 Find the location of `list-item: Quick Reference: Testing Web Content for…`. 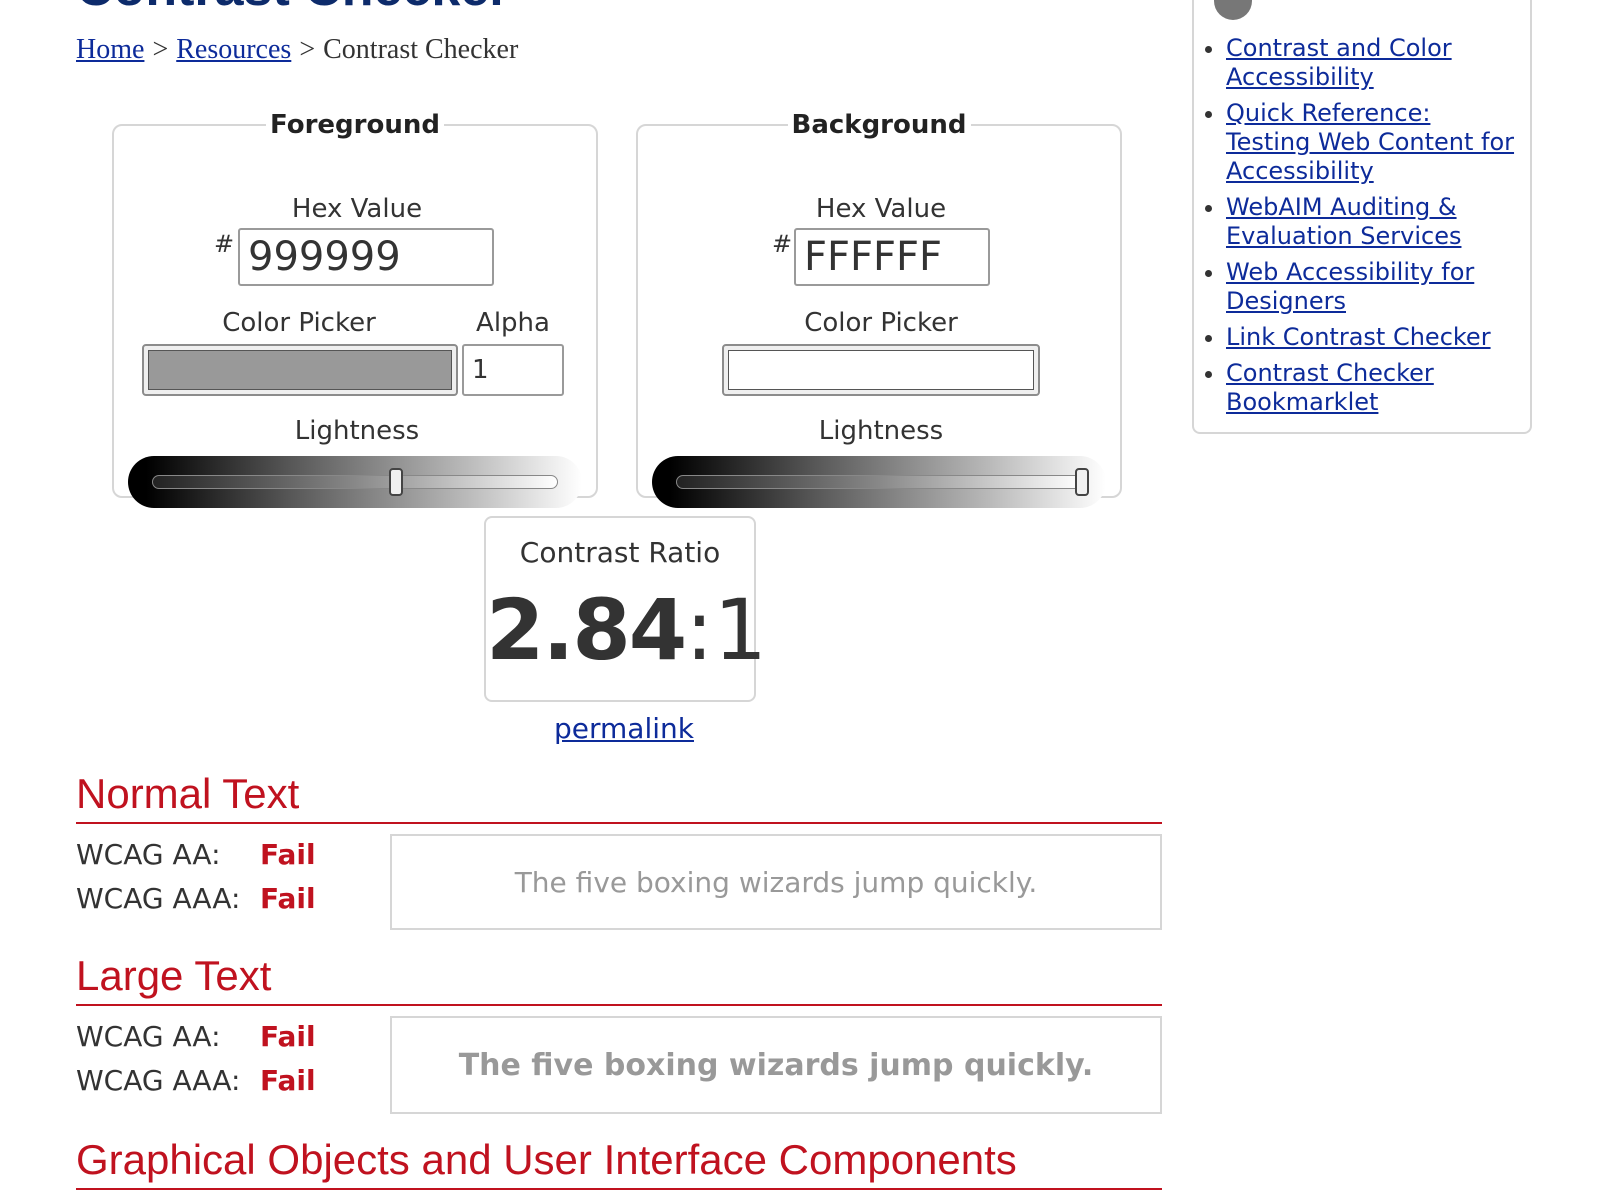

list-item: Quick Reference: Testing Web Content for… is located at coordinates (1371, 142).